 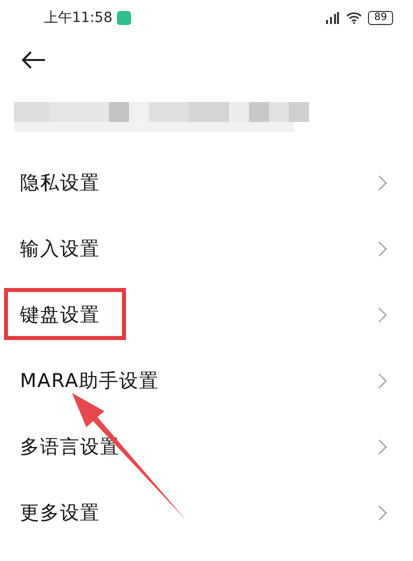 I want to click on settings-item: 隐私设置, so click(x=60, y=183).